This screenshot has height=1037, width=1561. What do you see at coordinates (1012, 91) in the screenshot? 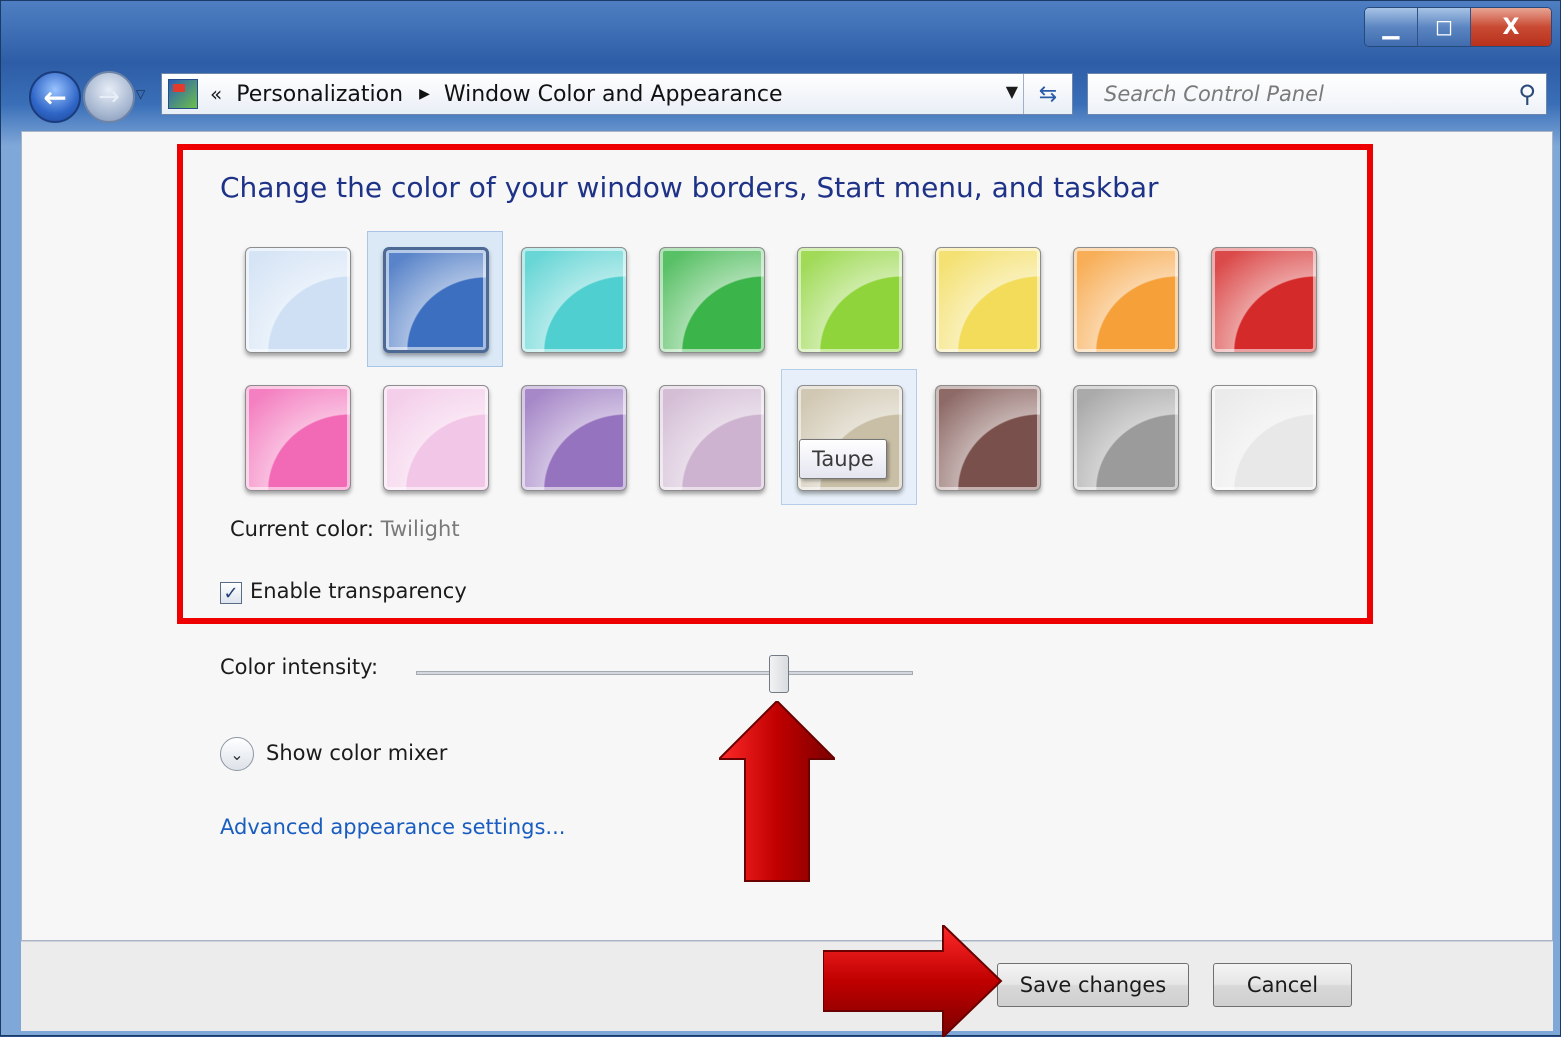
I see `address-dropdown-icon: ▼` at bounding box center [1012, 91].